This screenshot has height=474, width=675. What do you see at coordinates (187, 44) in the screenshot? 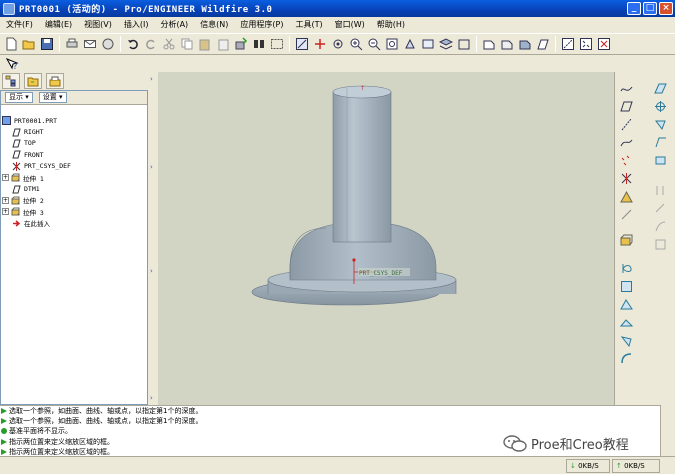
I see `copy-icon` at bounding box center [187, 44].